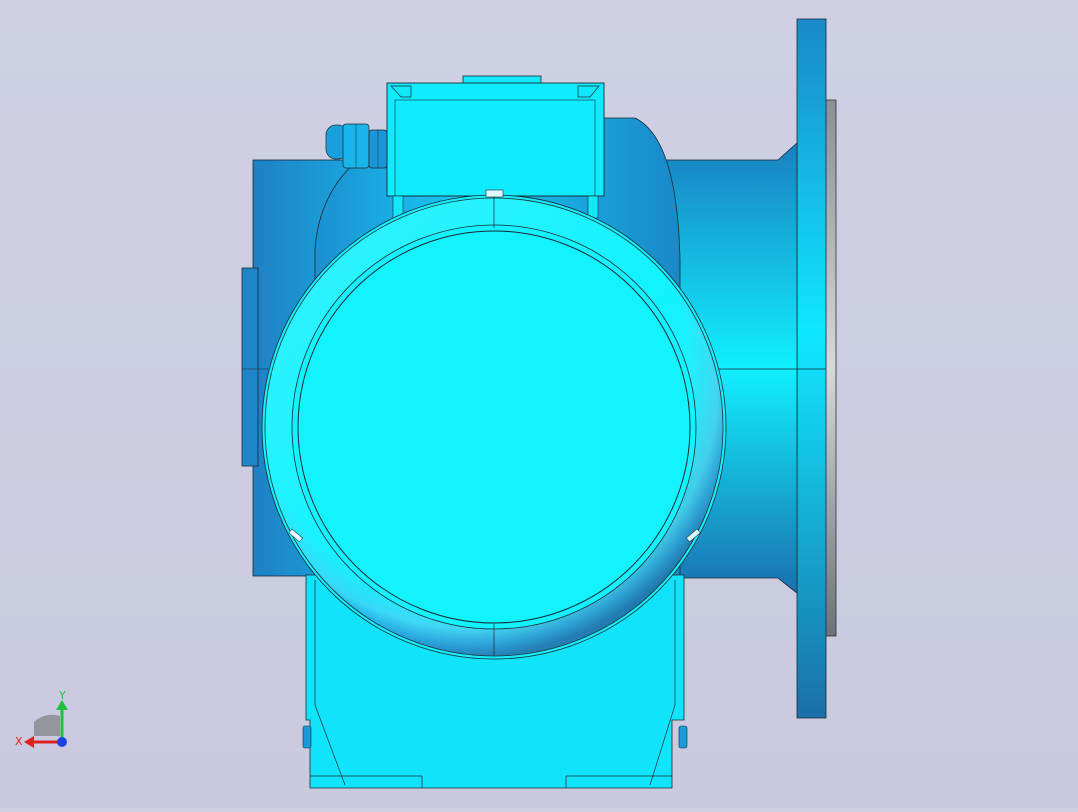 The image size is (1078, 812). What do you see at coordinates (811, 368) in the screenshot?
I see `output-flange` at bounding box center [811, 368].